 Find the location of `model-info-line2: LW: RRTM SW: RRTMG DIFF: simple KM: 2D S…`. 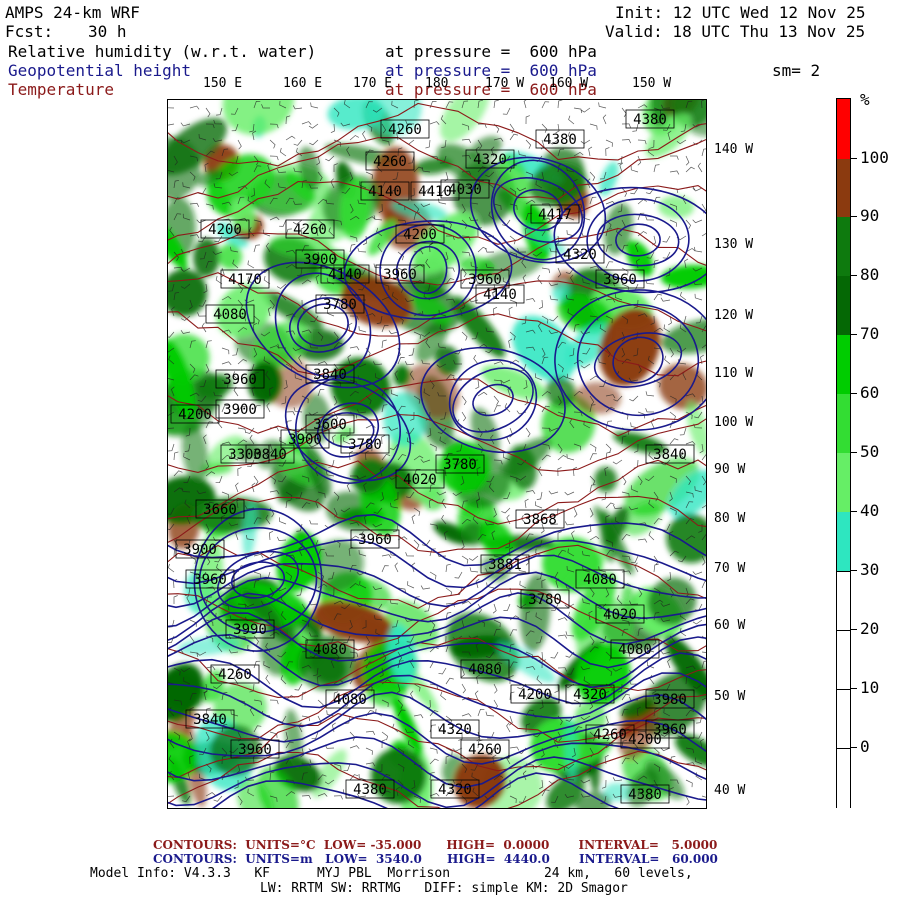

model-info-line2: LW: RRTM SW: RRTMG DIFF: simple KM: 2D S… is located at coordinates (444, 888).